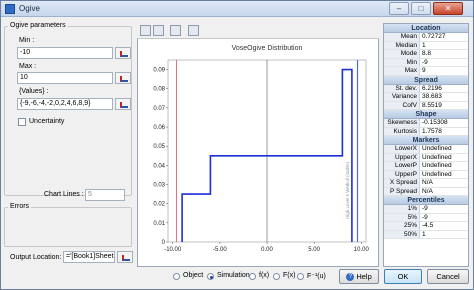 The height and width of the screenshot is (290, 474). I want to click on y-tick-label: 0.06, so click(159, 128).